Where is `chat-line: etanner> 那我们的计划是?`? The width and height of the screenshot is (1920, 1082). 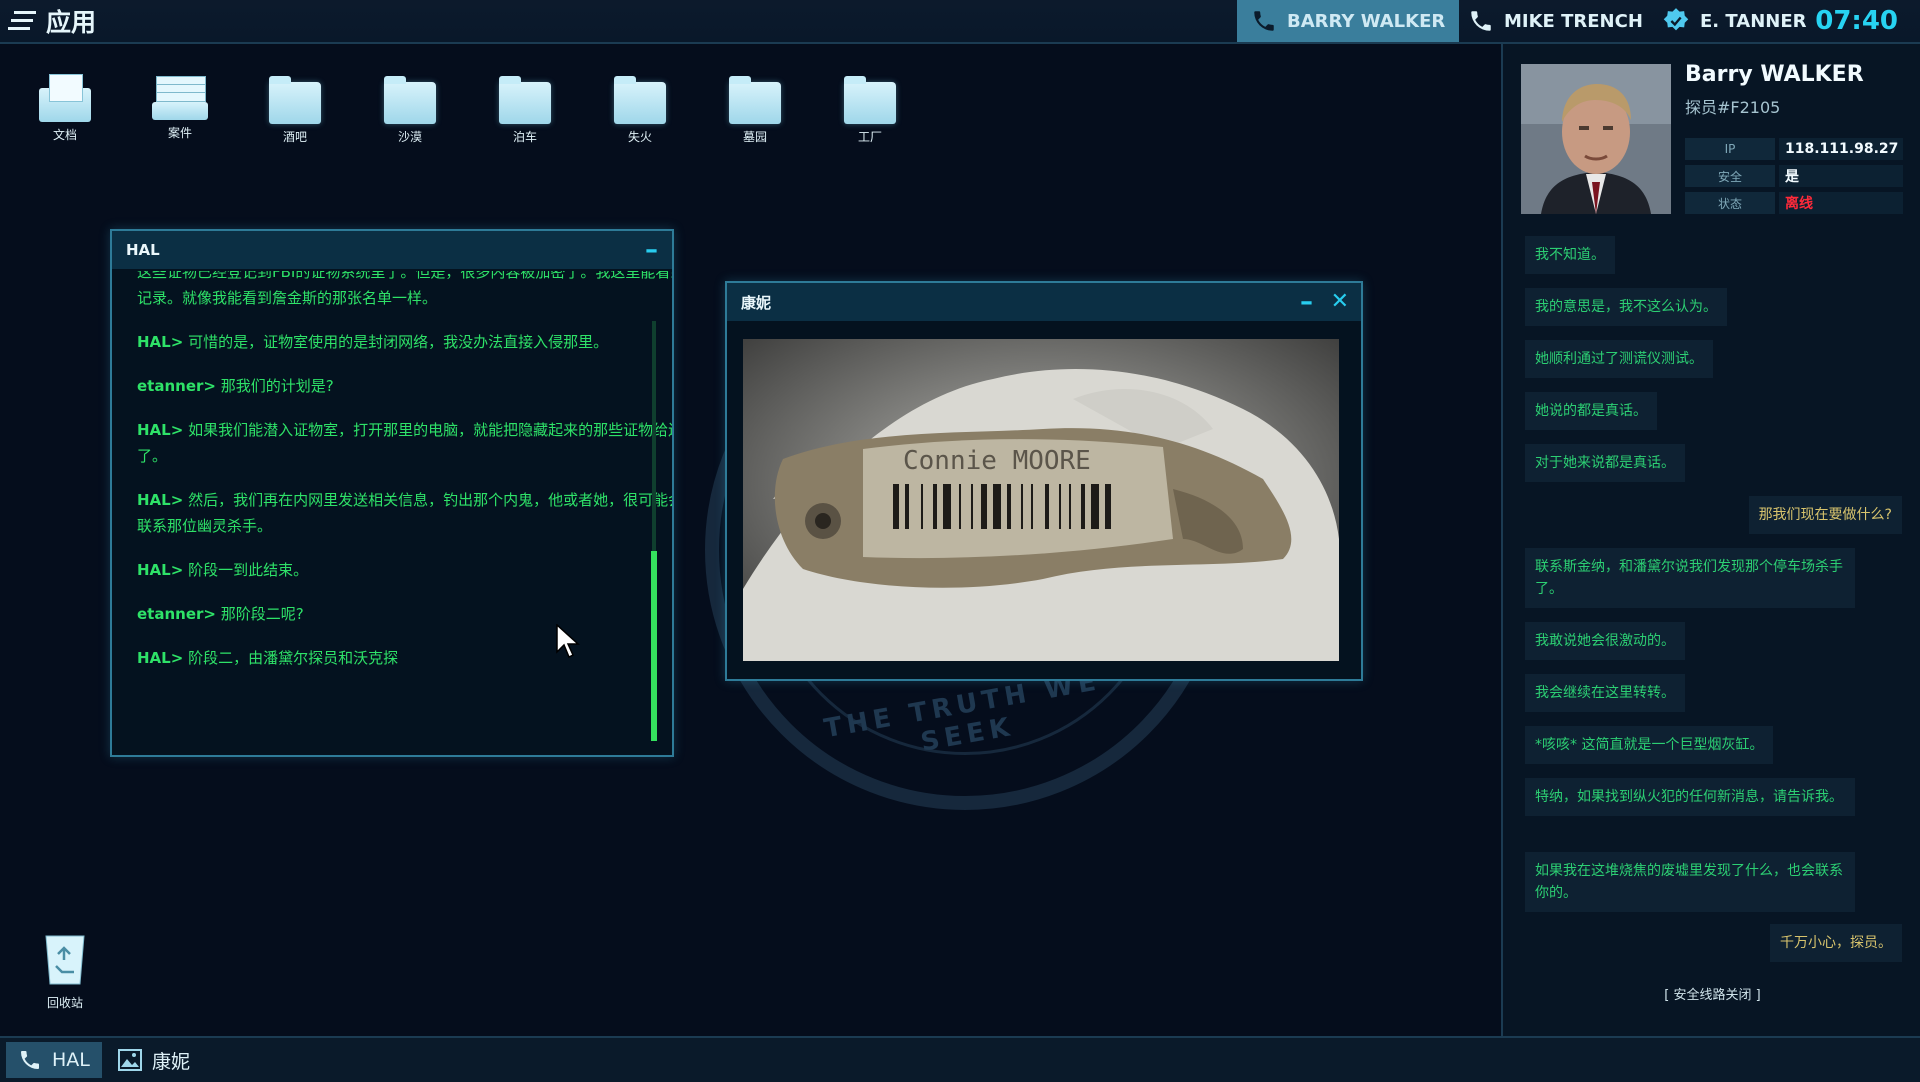
chat-line: etanner> 那我们的计划是? is located at coordinates (404, 386).